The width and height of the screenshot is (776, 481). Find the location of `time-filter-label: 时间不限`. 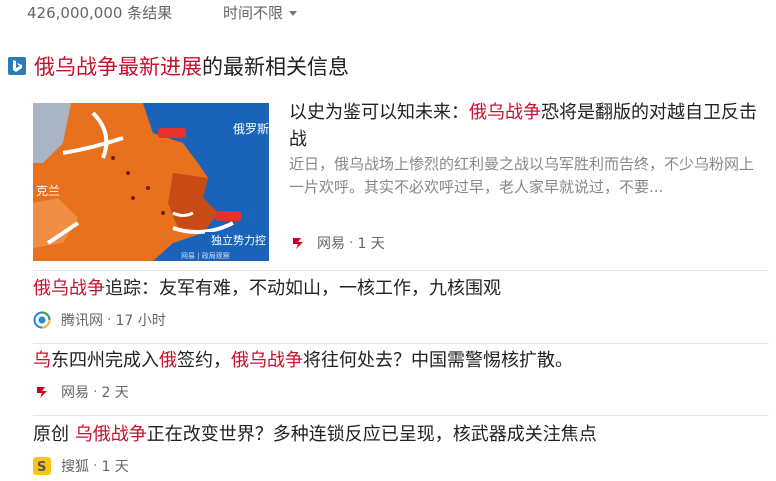

time-filter-label: 时间不限 is located at coordinates (253, 13).